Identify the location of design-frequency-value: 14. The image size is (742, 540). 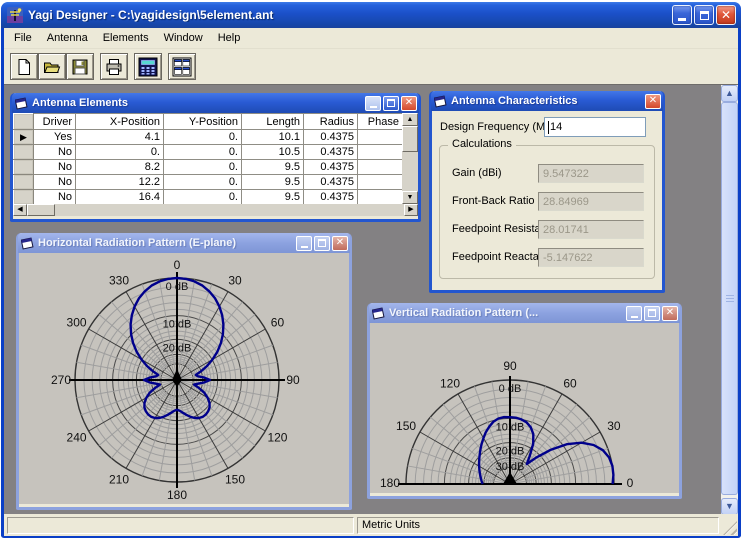
(556, 127).